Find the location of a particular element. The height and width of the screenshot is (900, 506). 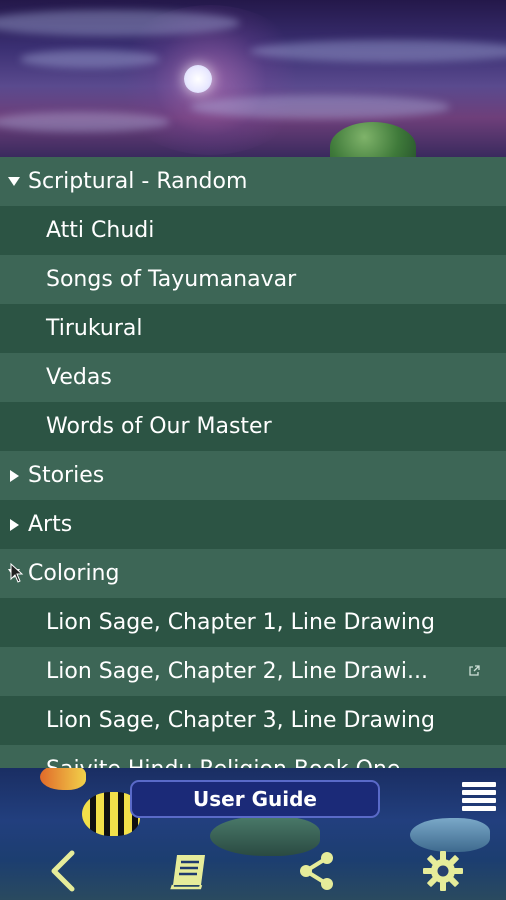

share-button is located at coordinates (316, 871).